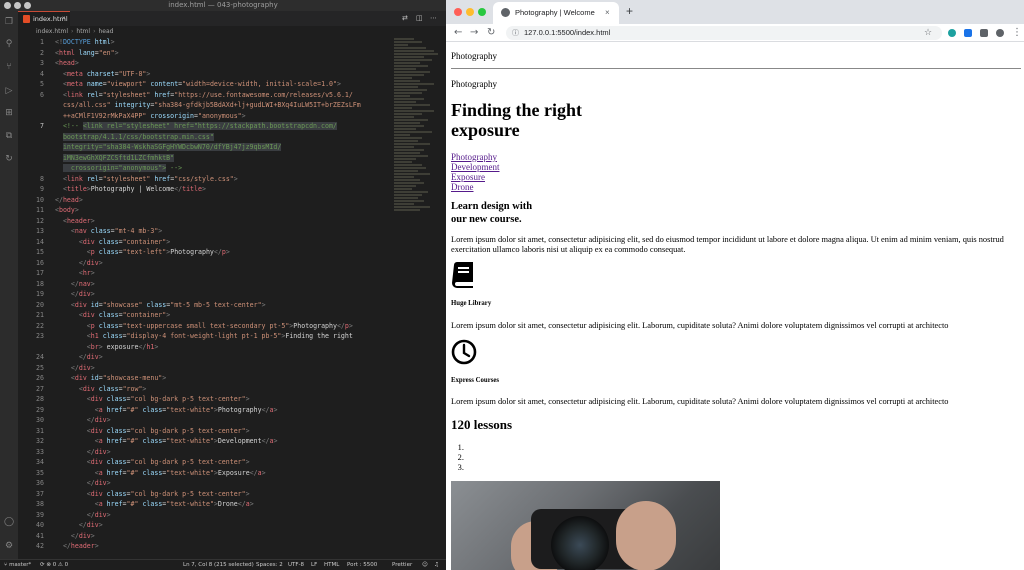 The height and width of the screenshot is (570, 1024). Describe the element at coordinates (205, 284) in the screenshot. I see `code-line: 18 </nav>` at that location.